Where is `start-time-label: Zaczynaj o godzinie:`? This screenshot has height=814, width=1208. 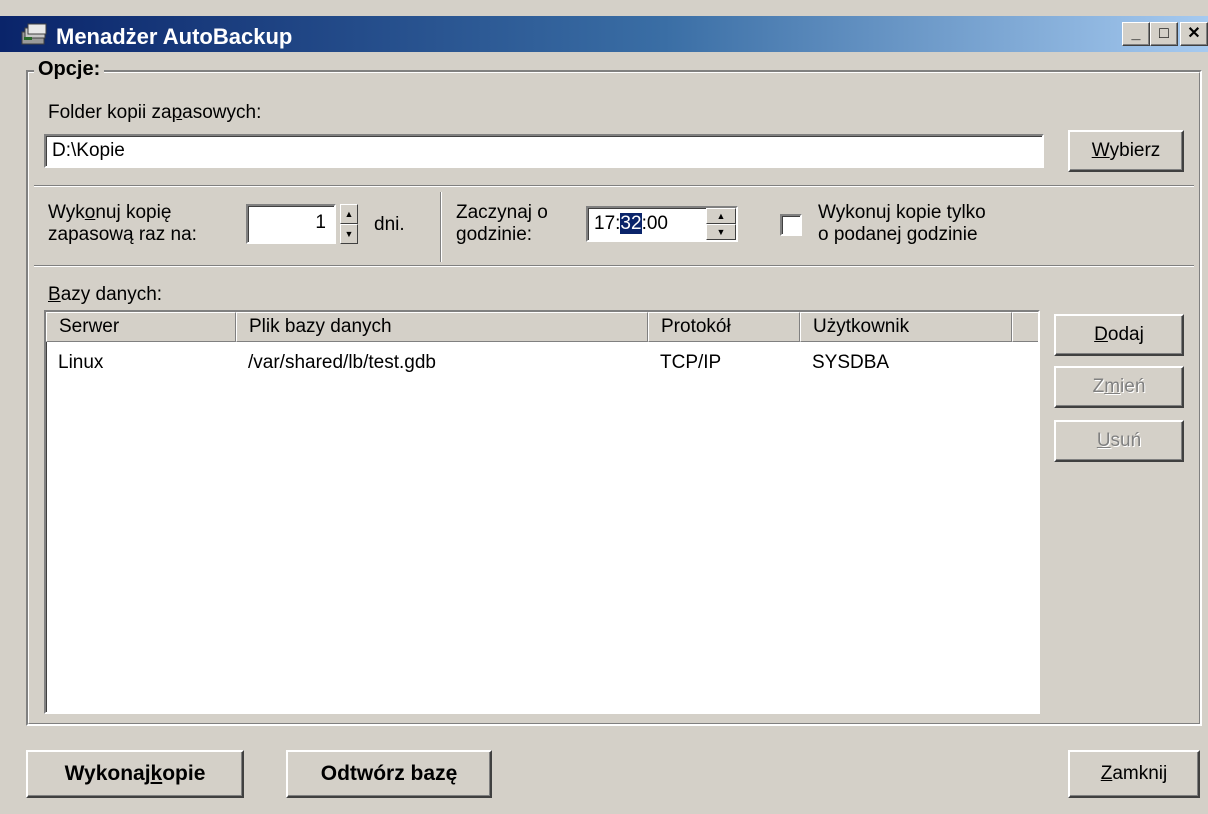 start-time-label: Zaczynaj o godzinie: is located at coordinates (502, 223).